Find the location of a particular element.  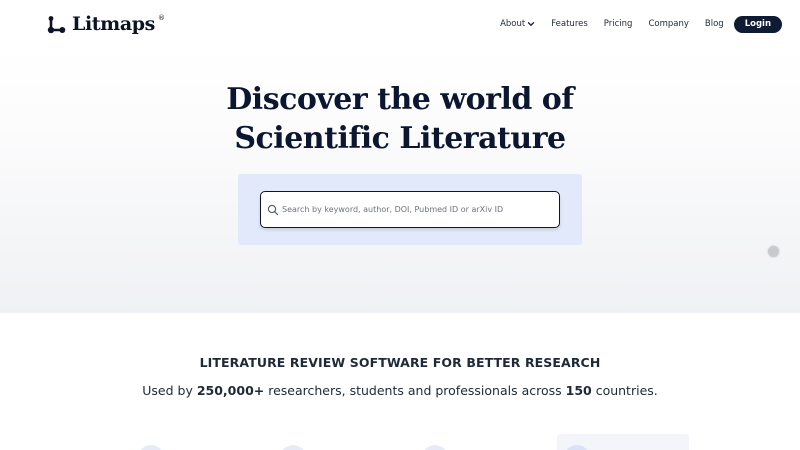

search-box is located at coordinates (410, 209).